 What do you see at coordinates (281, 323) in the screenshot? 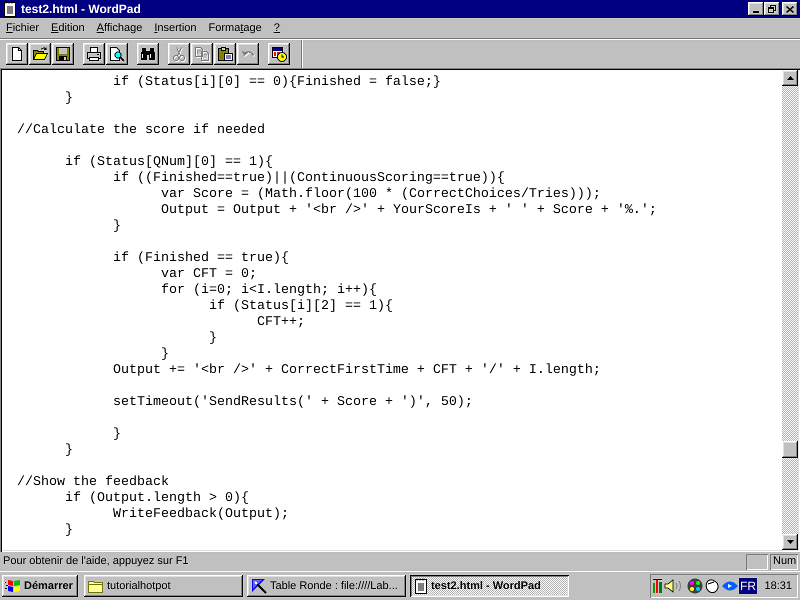
I see `code-line: CFT++;` at bounding box center [281, 323].